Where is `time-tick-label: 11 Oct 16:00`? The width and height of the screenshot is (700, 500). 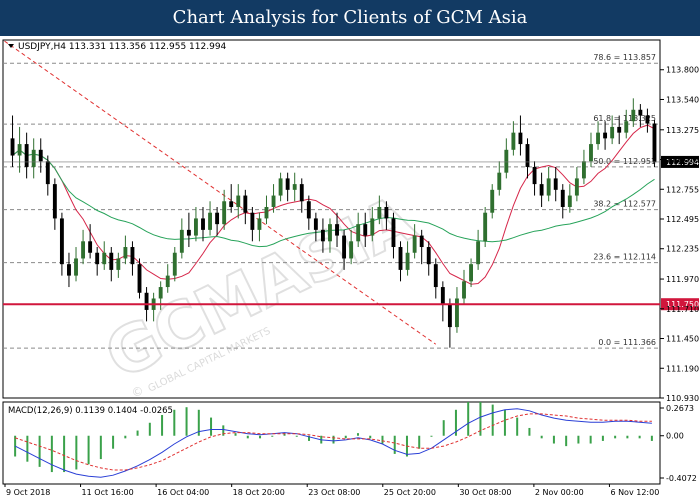 time-tick-label: 11 Oct 16:00 is located at coordinates (108, 492).